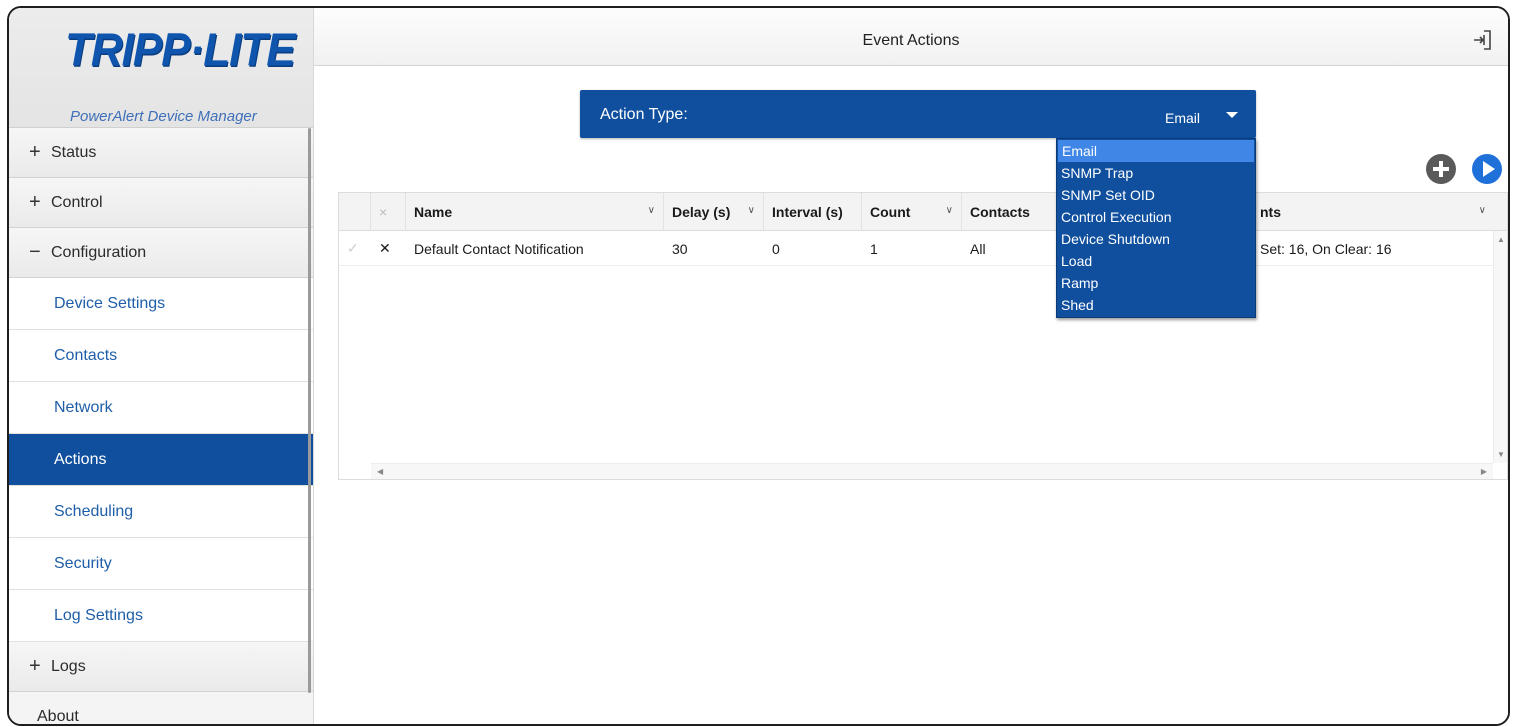 The image size is (1514, 727). I want to click on logo-area: TRIPP·LITE PowerAlert Device Manager, so click(161, 68).